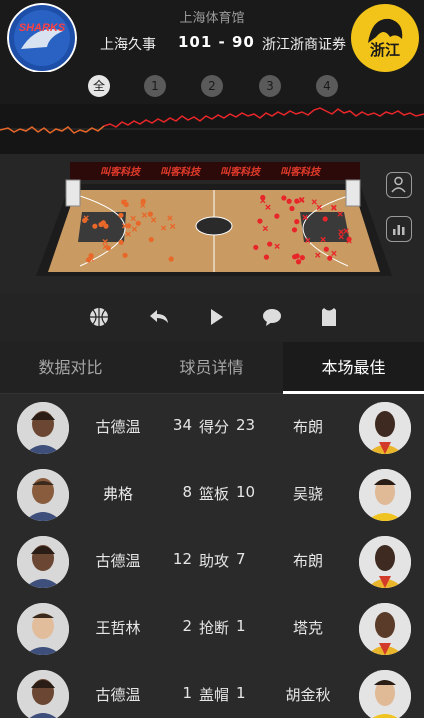  Describe the element at coordinates (272, 317) in the screenshot. I see `comment-icon` at that location.